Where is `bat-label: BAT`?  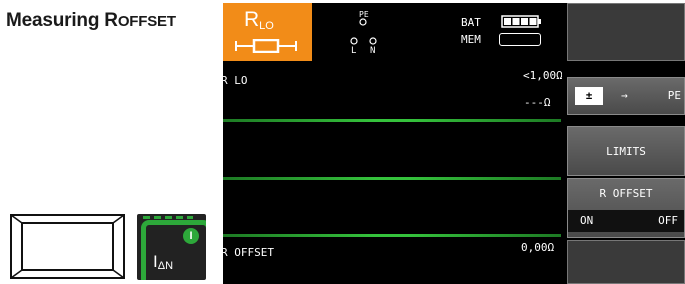 bat-label: BAT is located at coordinates (471, 22).